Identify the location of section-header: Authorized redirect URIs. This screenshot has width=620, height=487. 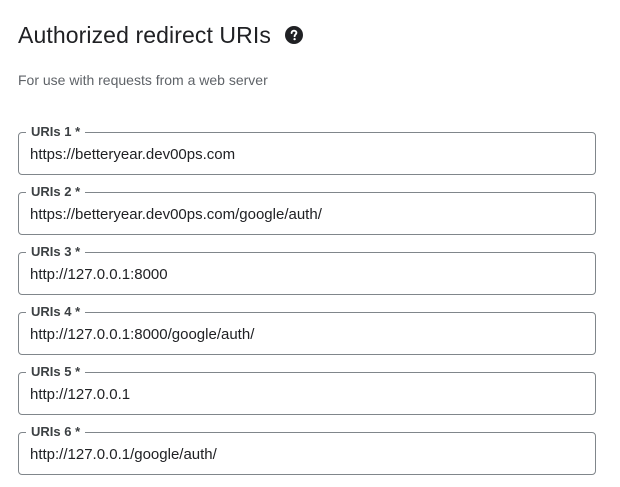
(160, 35).